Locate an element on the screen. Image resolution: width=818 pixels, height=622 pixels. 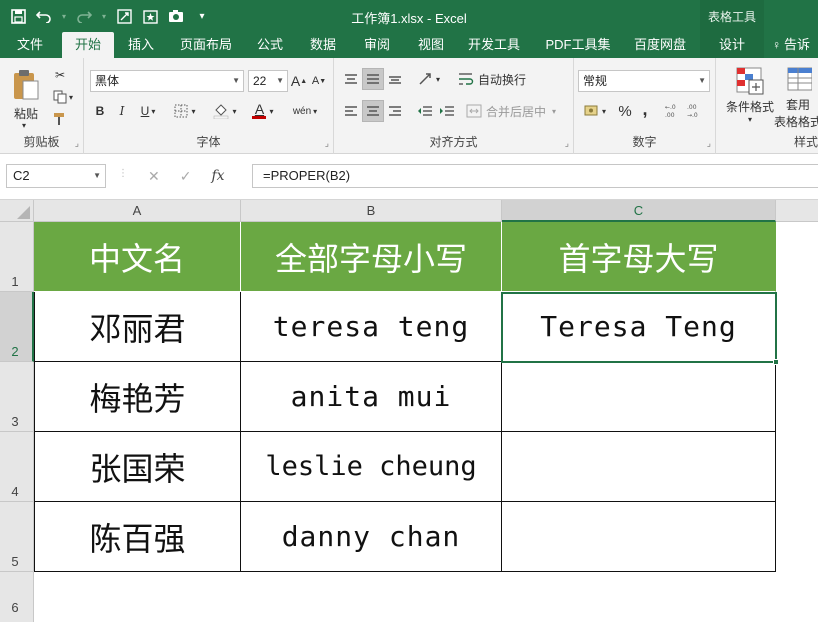
header-cell-proper: 首字母大写 is located at coordinates (639, 257).